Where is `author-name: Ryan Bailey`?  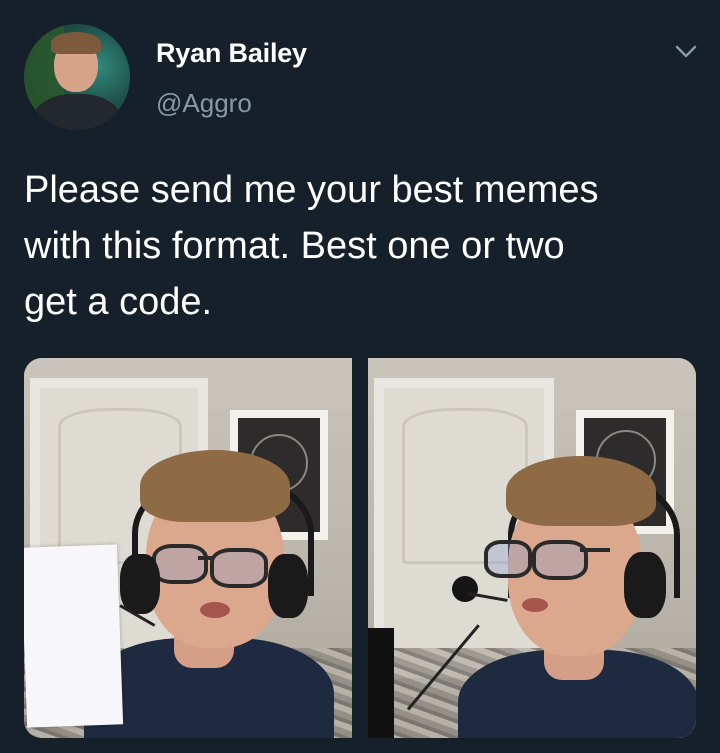
author-name: Ryan Bailey is located at coordinates (231, 53).